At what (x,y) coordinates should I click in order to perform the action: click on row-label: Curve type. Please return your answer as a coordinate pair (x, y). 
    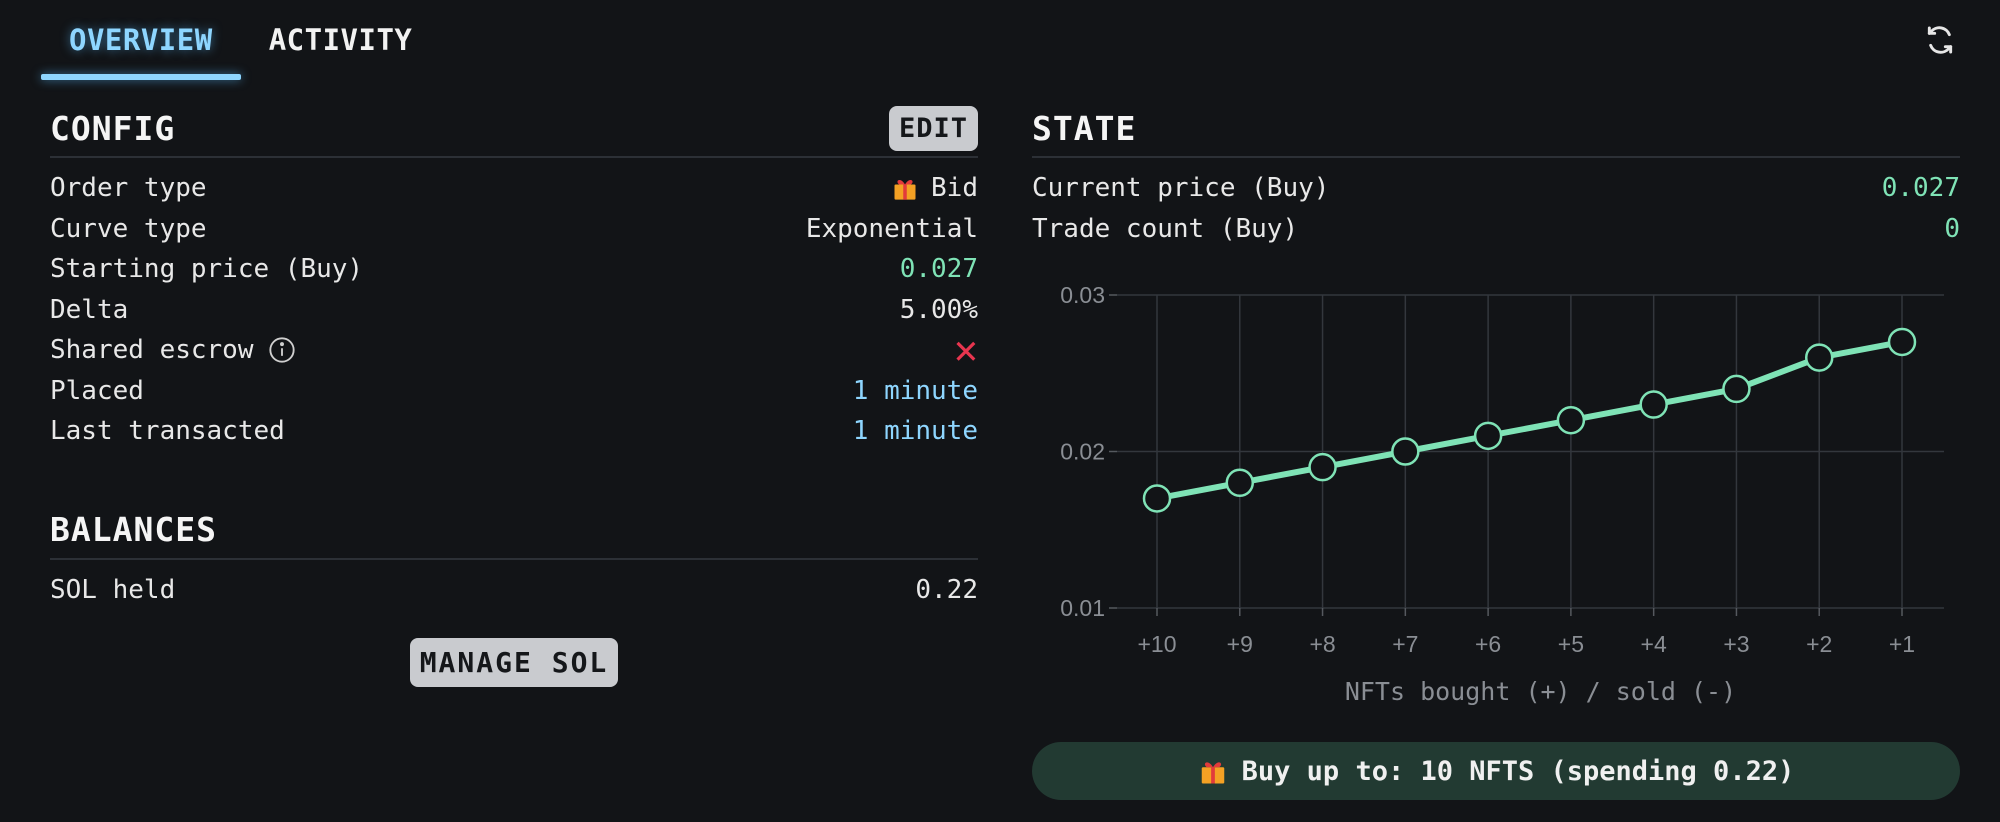
    Looking at the image, I should click on (128, 228).